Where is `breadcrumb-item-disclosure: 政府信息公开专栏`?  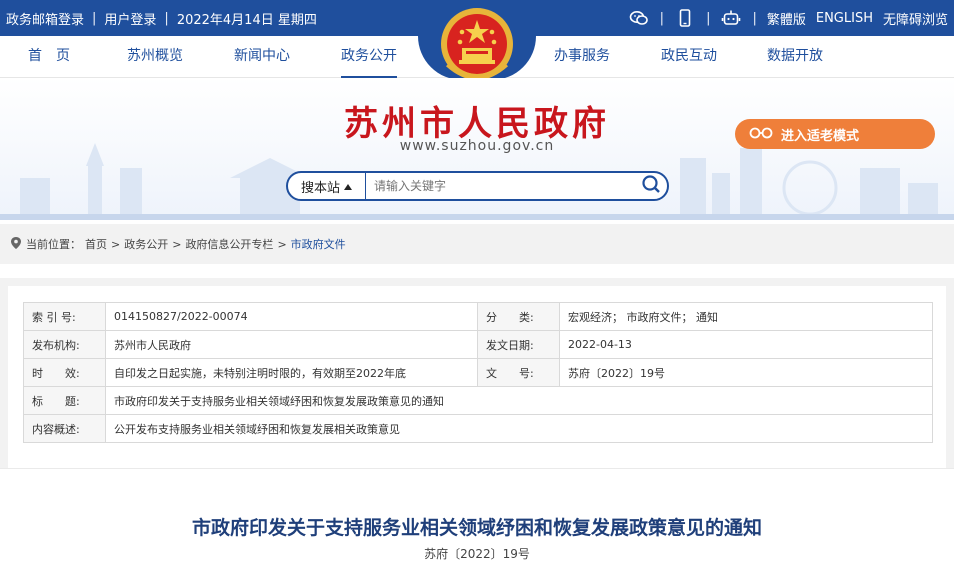 breadcrumb-item-disclosure: 政府信息公开专栏 is located at coordinates (229, 244).